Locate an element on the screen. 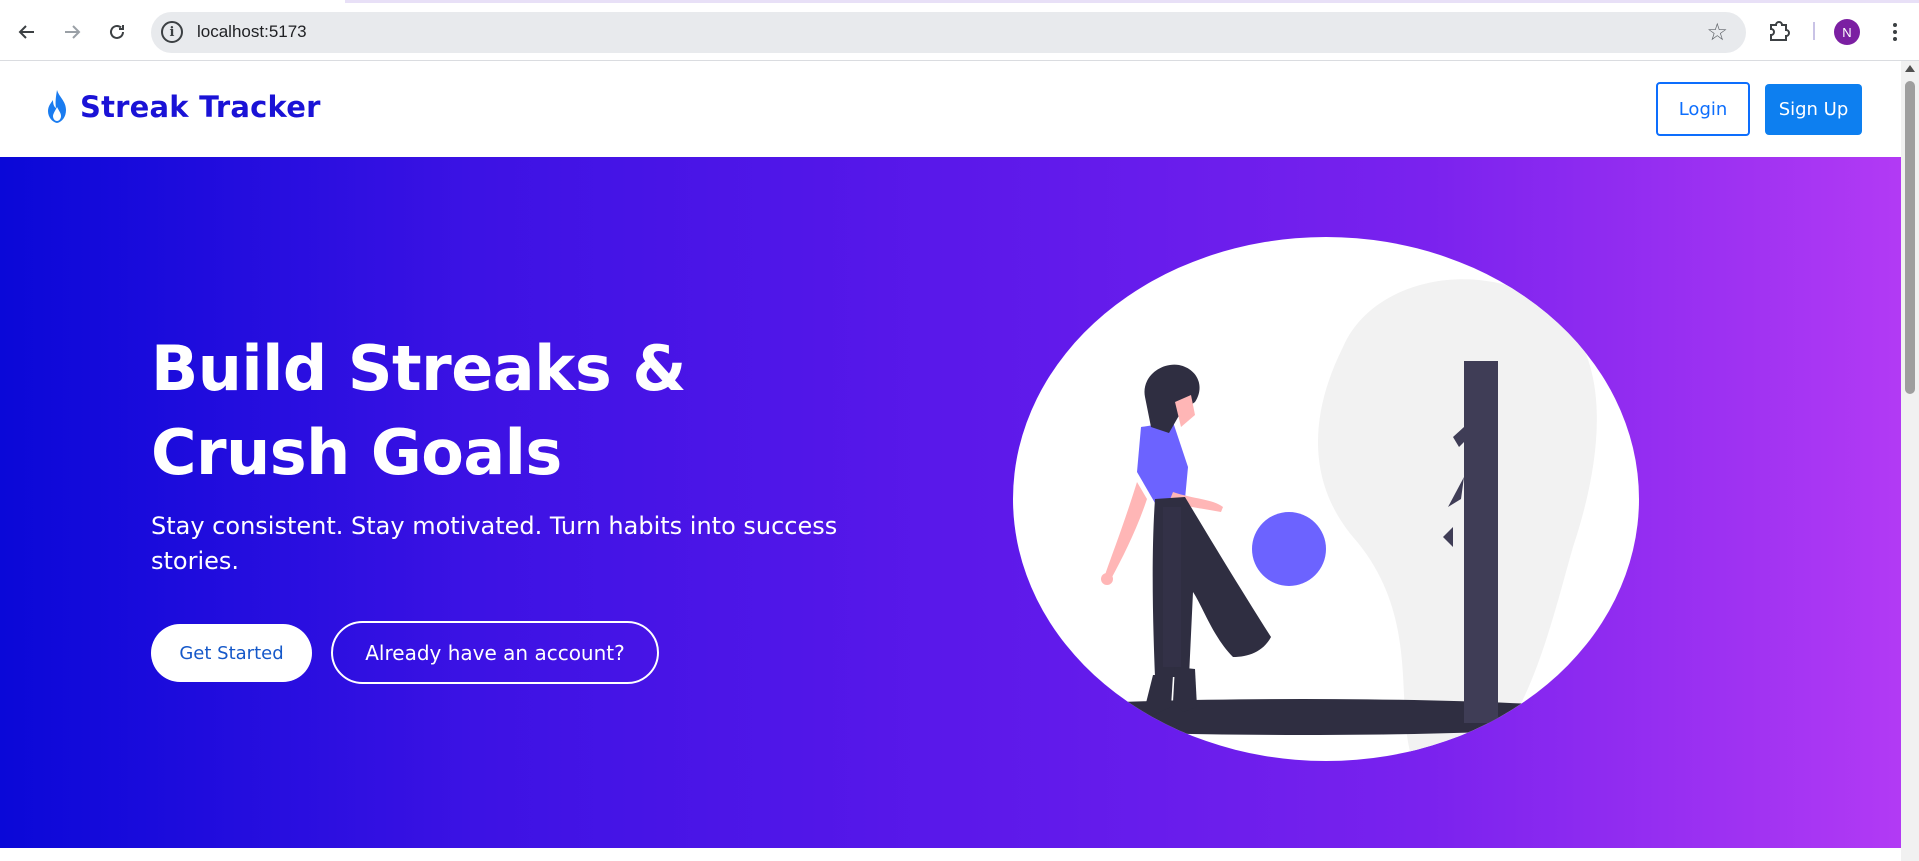  login-button: Login is located at coordinates (1703, 109).